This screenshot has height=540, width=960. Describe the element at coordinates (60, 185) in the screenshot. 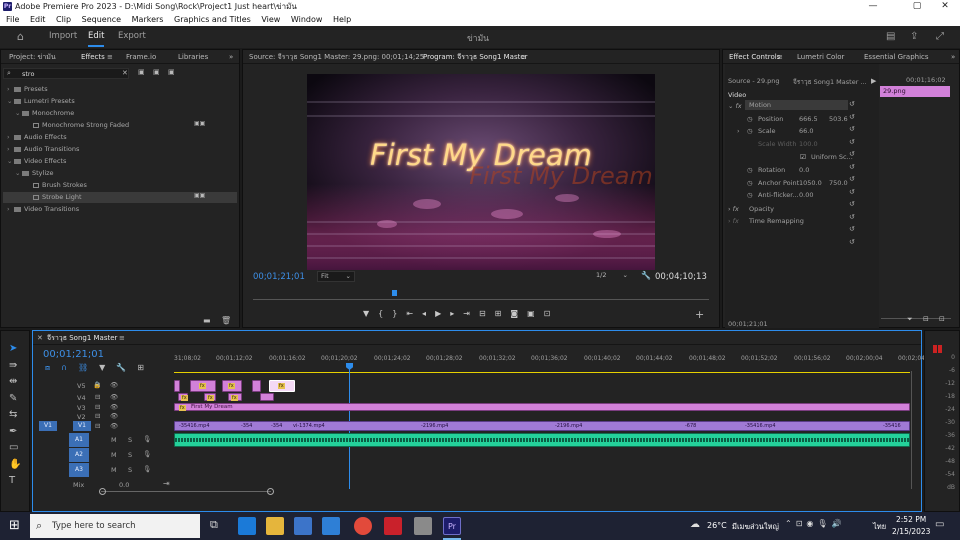

I see `tree-item-brush-strokes: Brush Strokes` at that location.